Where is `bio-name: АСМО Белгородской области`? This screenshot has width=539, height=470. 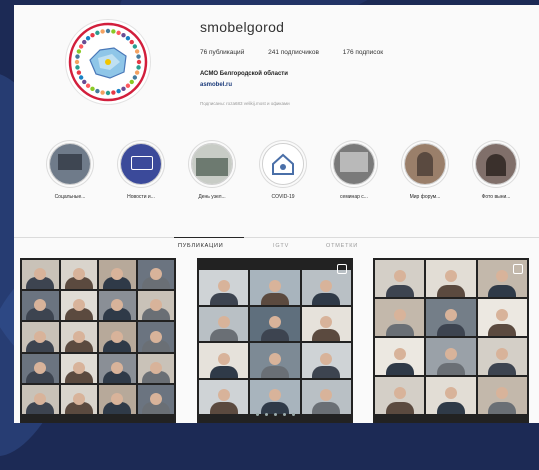
bio-name: АСМО Белгородской области is located at coordinates (244, 74).